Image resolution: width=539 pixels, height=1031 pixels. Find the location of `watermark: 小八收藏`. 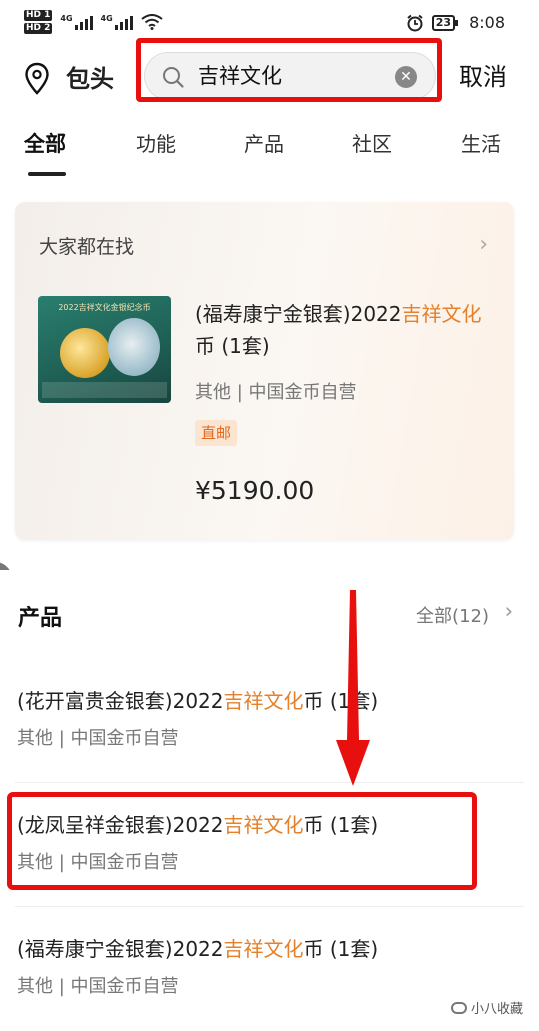

watermark: 小八收藏 is located at coordinates (486, 1007).